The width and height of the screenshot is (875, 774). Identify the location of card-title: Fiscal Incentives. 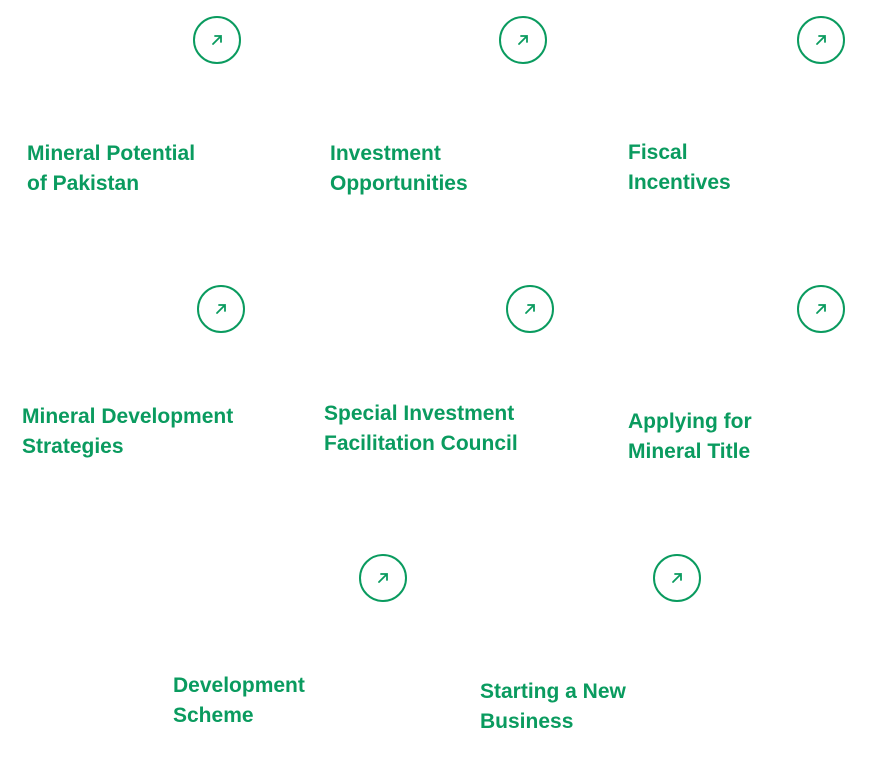
(679, 168).